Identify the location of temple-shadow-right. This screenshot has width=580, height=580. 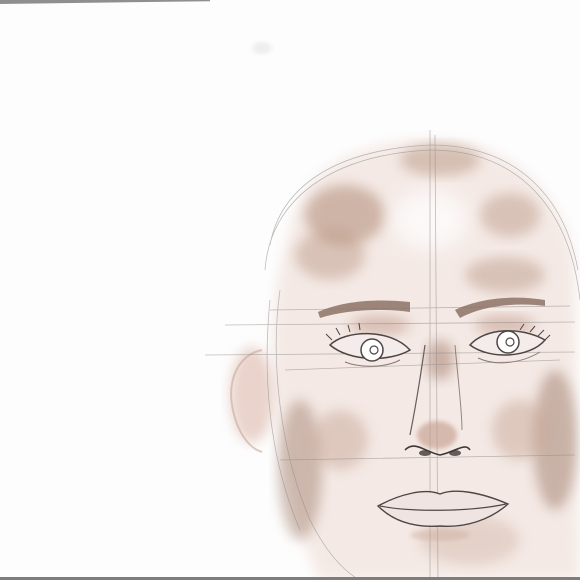
(505, 275).